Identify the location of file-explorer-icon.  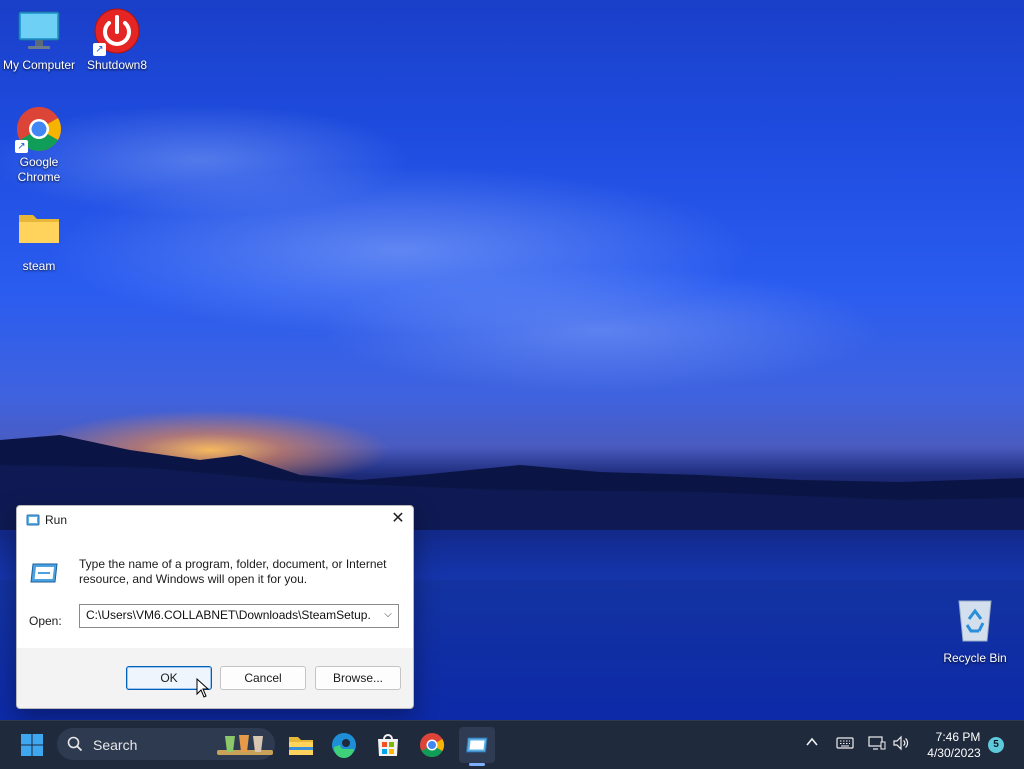
(301, 746).